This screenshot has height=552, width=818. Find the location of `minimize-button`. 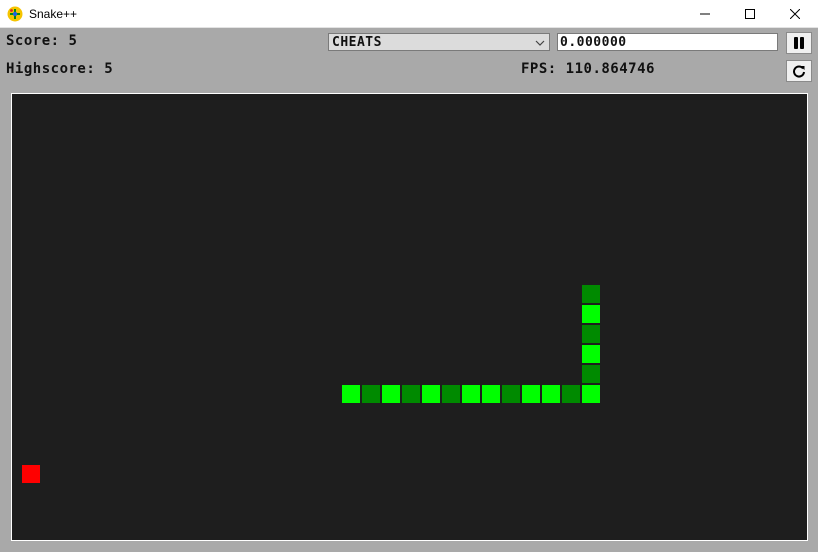

minimize-button is located at coordinates (705, 13).